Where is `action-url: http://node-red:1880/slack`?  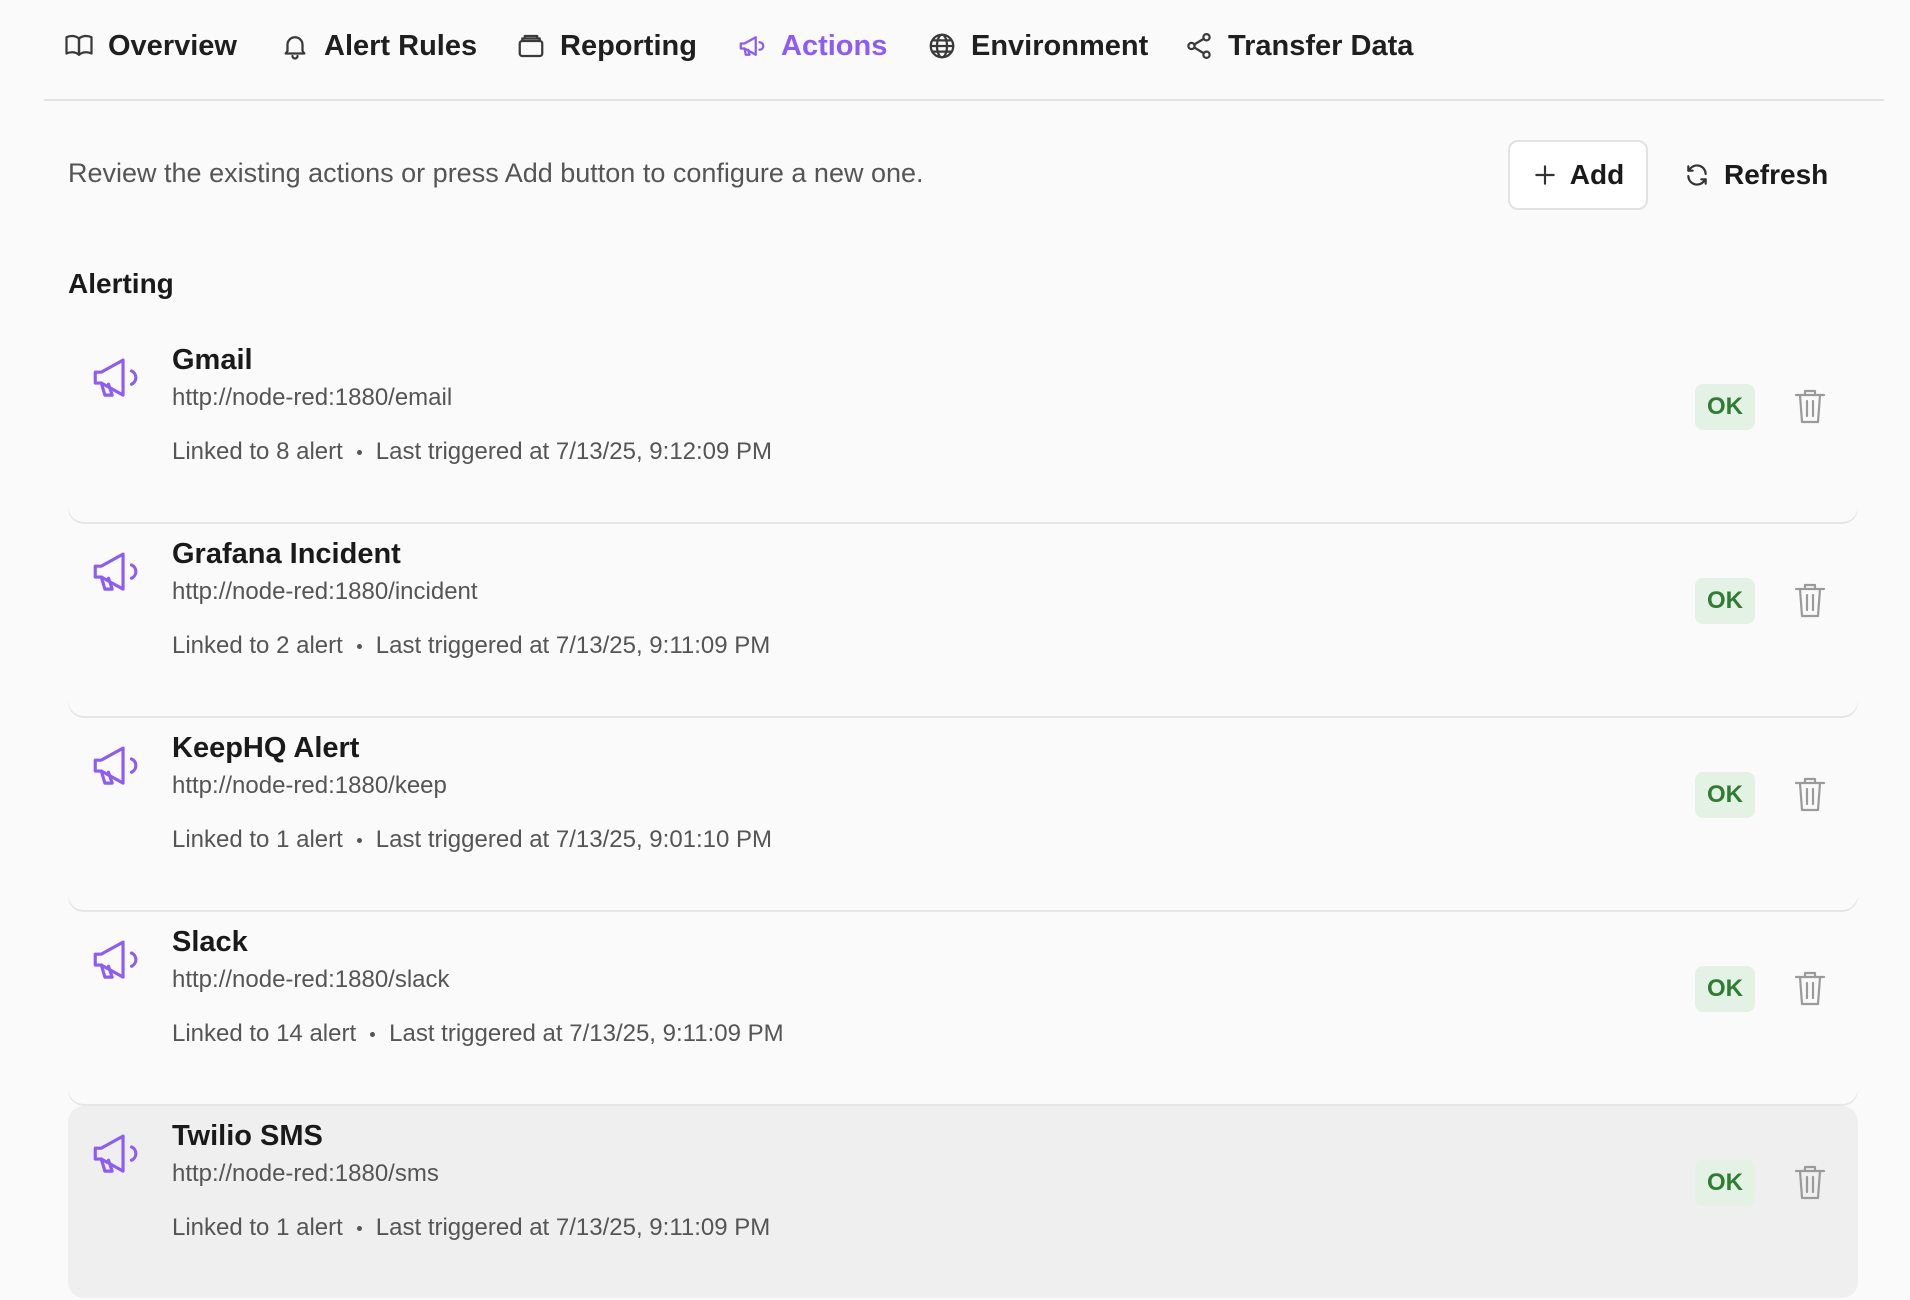 action-url: http://node-red:1880/slack is located at coordinates (311, 979).